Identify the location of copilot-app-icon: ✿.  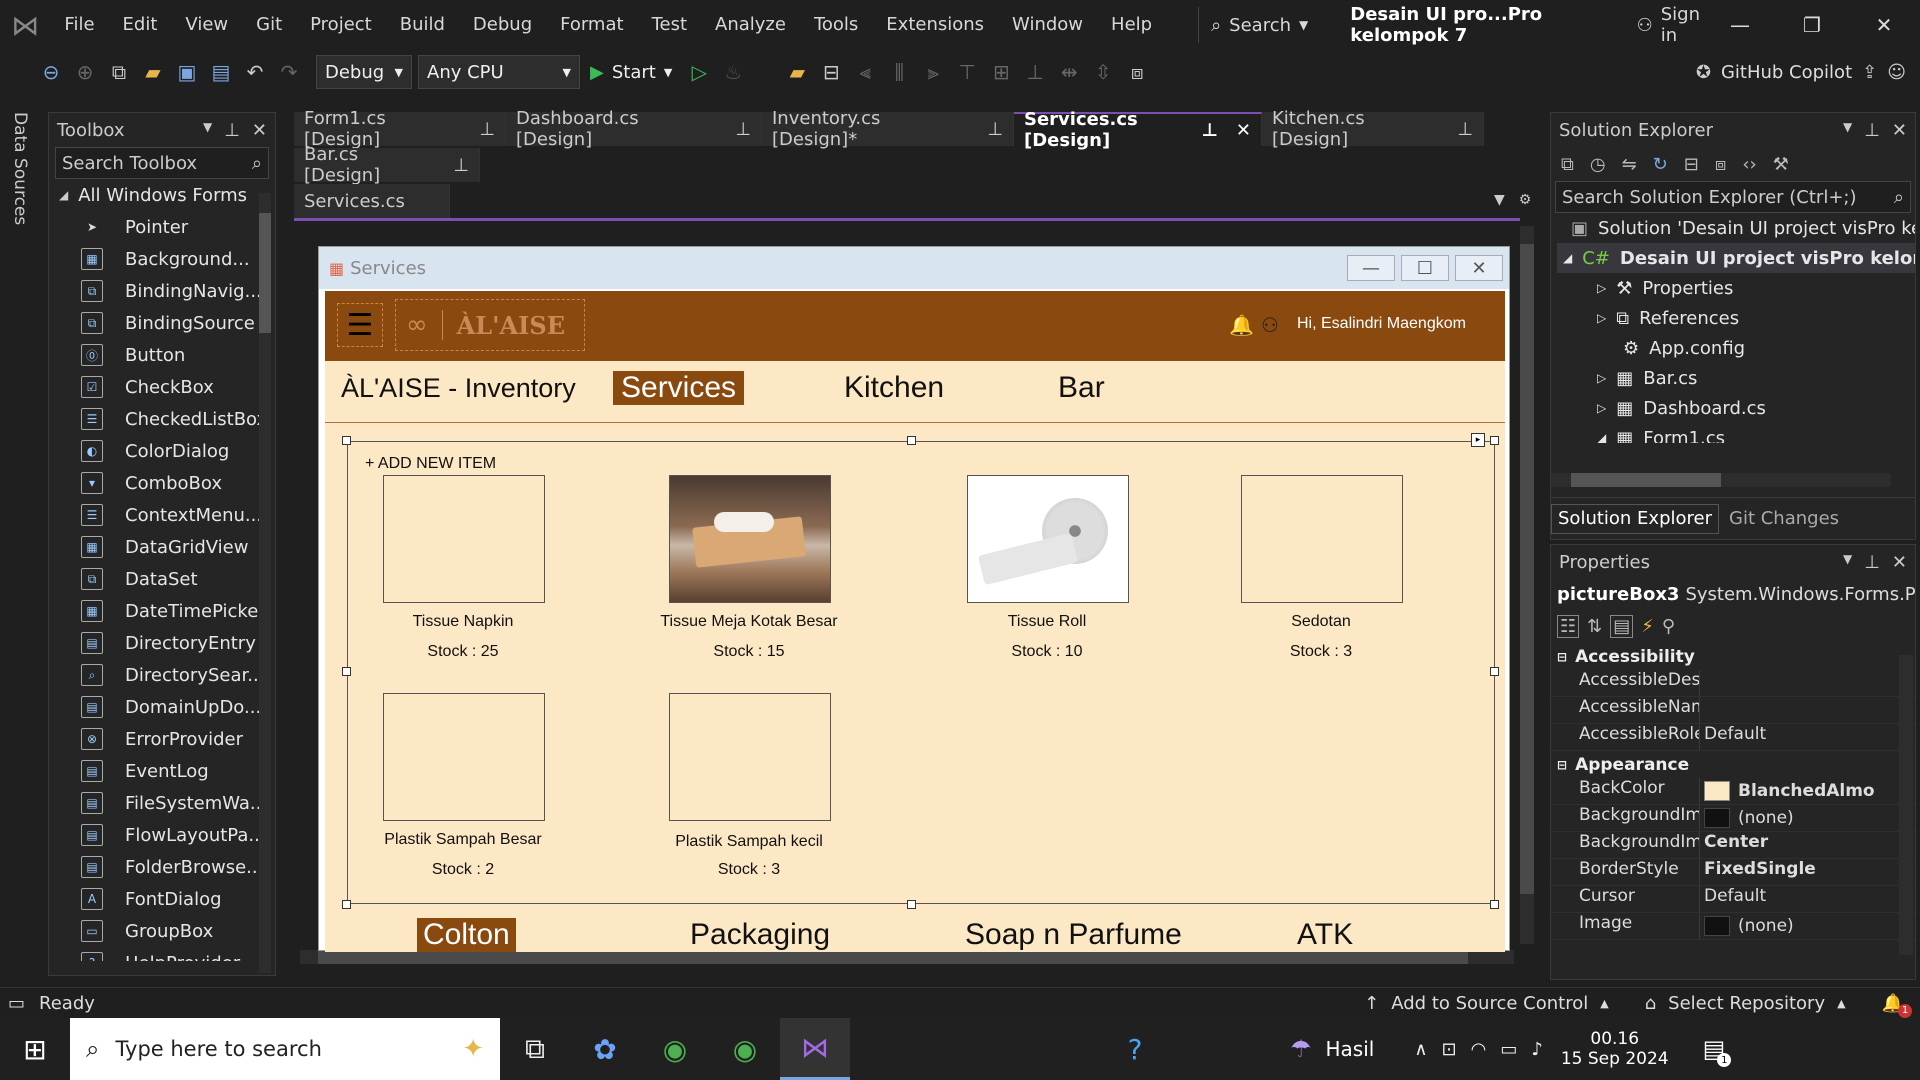
(605, 1049).